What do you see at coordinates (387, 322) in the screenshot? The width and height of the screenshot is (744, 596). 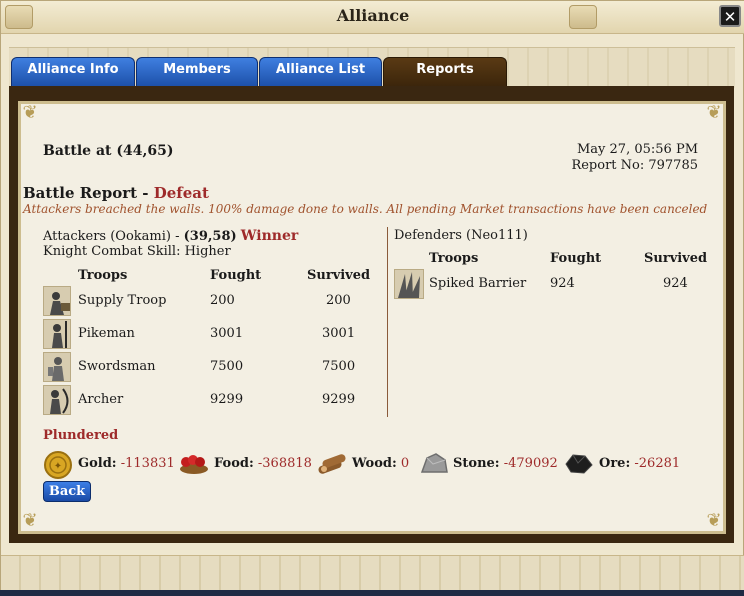 I see `column-divider` at bounding box center [387, 322].